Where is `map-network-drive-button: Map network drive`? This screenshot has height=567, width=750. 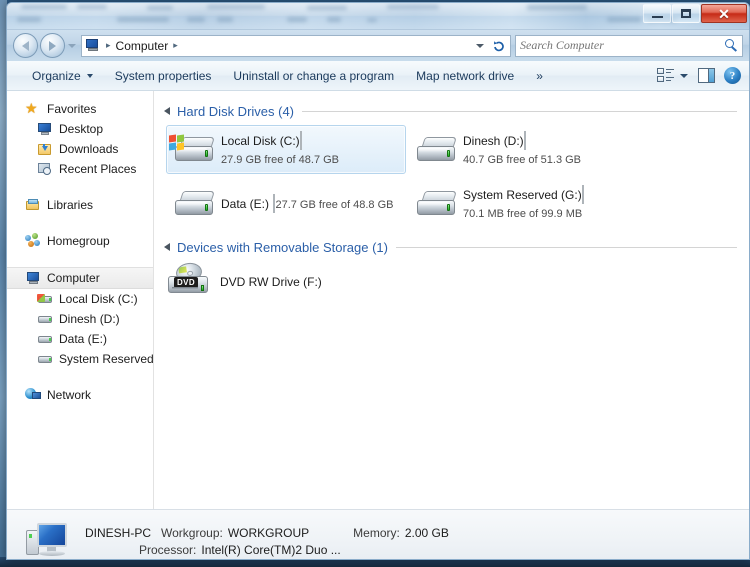
map-network-drive-button: Map network drive is located at coordinates (465, 76).